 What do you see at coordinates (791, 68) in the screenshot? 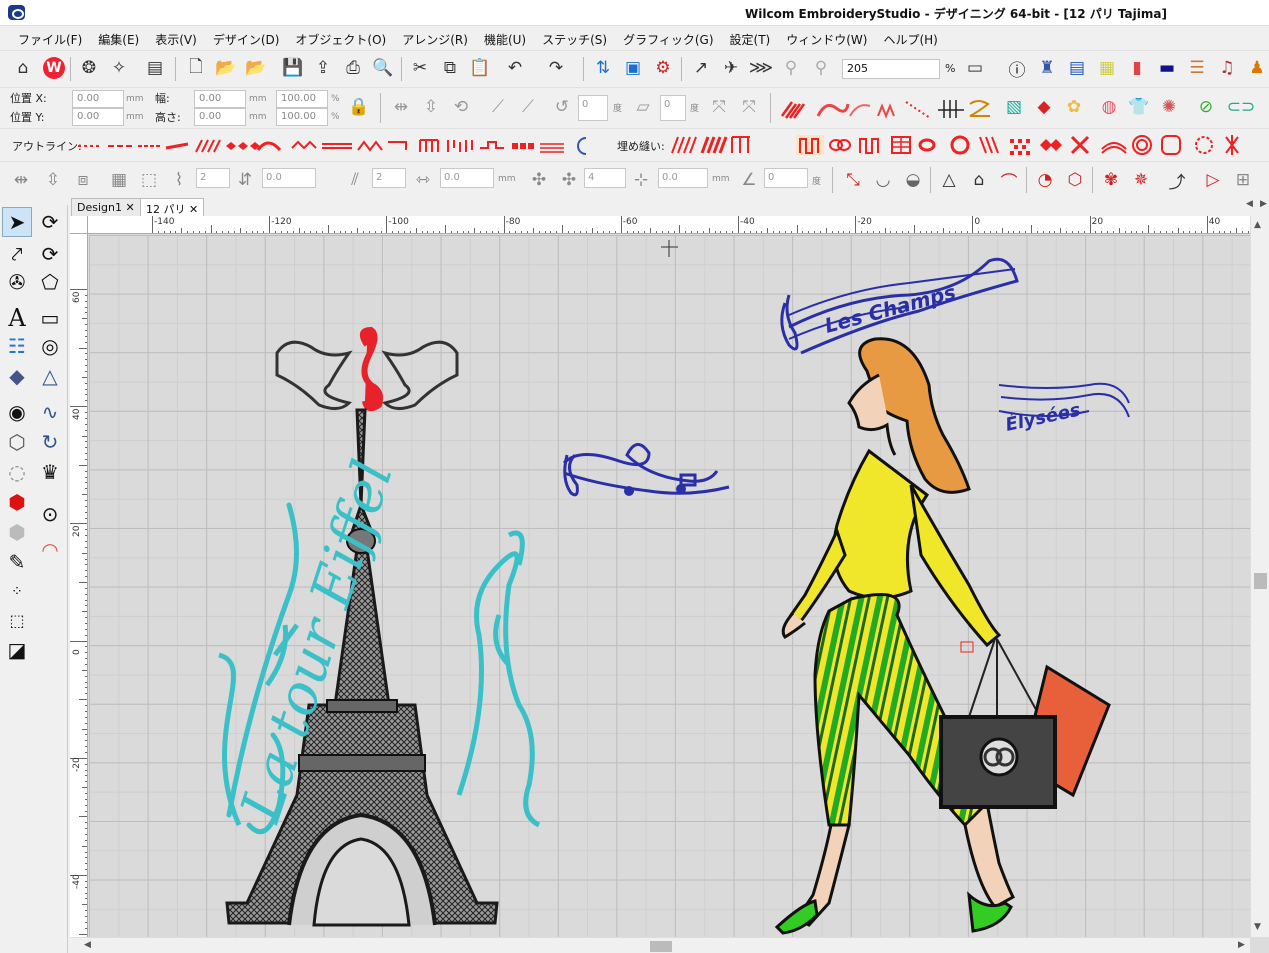
I see `trim-icon: ⚲` at bounding box center [791, 68].